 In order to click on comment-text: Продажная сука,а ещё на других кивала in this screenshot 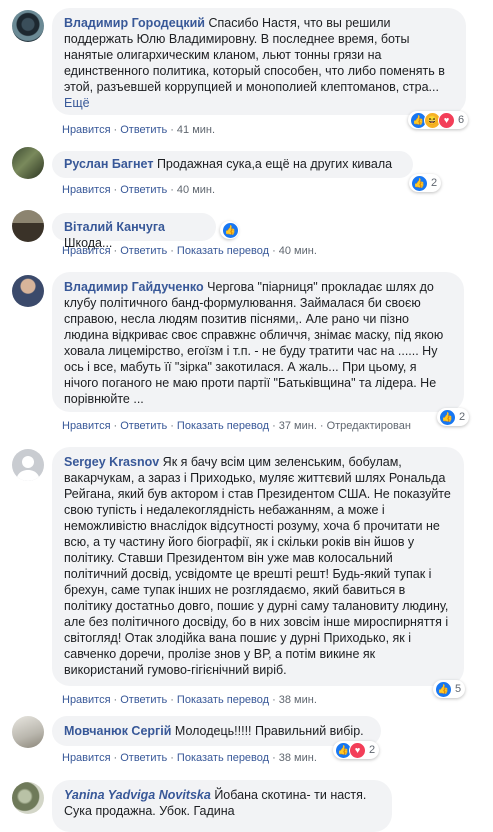, I will do `click(274, 164)`.